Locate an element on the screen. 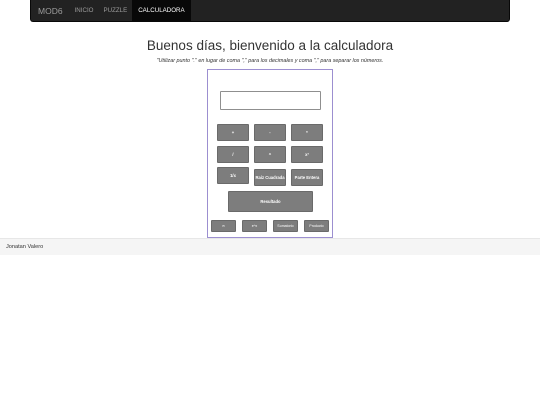 This screenshot has height=405, width=540. power-button: ^ is located at coordinates (270, 154).